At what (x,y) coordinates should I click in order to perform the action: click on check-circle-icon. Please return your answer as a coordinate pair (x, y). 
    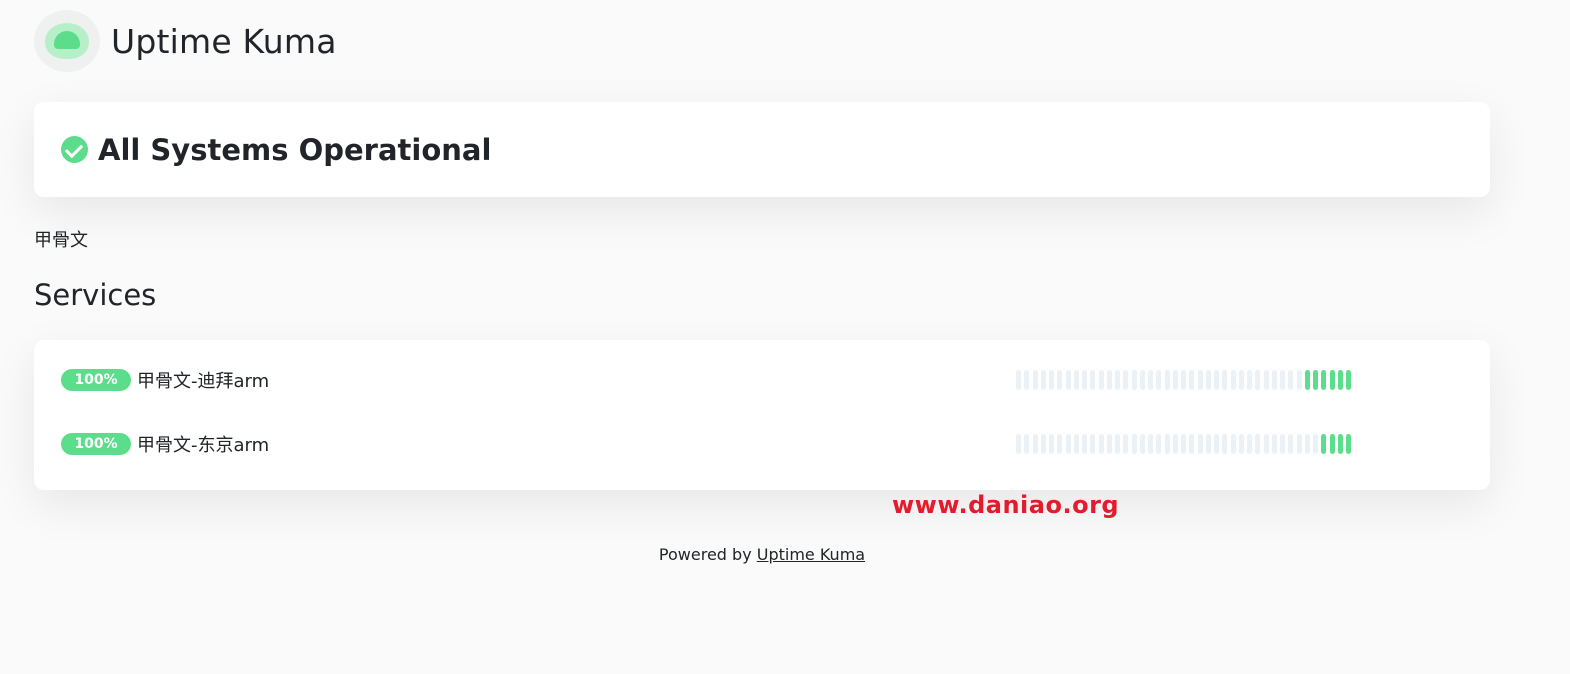
    Looking at the image, I should click on (74, 149).